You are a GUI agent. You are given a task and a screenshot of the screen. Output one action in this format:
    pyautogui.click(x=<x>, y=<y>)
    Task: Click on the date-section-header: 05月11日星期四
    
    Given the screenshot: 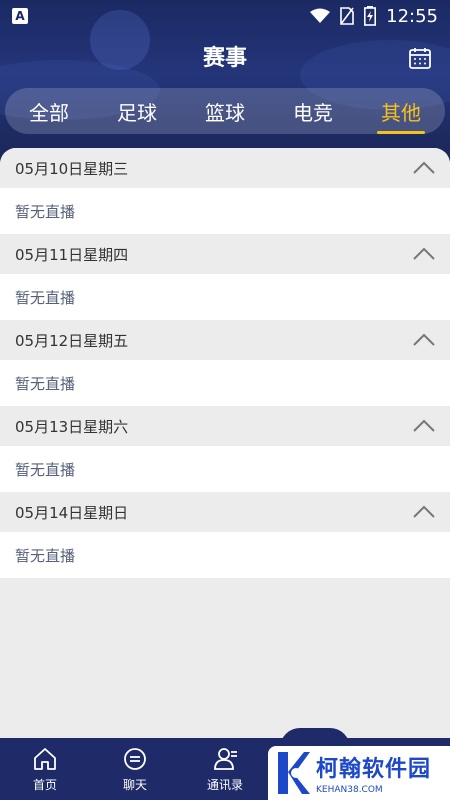 What is the action you would take?
    pyautogui.click(x=225, y=254)
    